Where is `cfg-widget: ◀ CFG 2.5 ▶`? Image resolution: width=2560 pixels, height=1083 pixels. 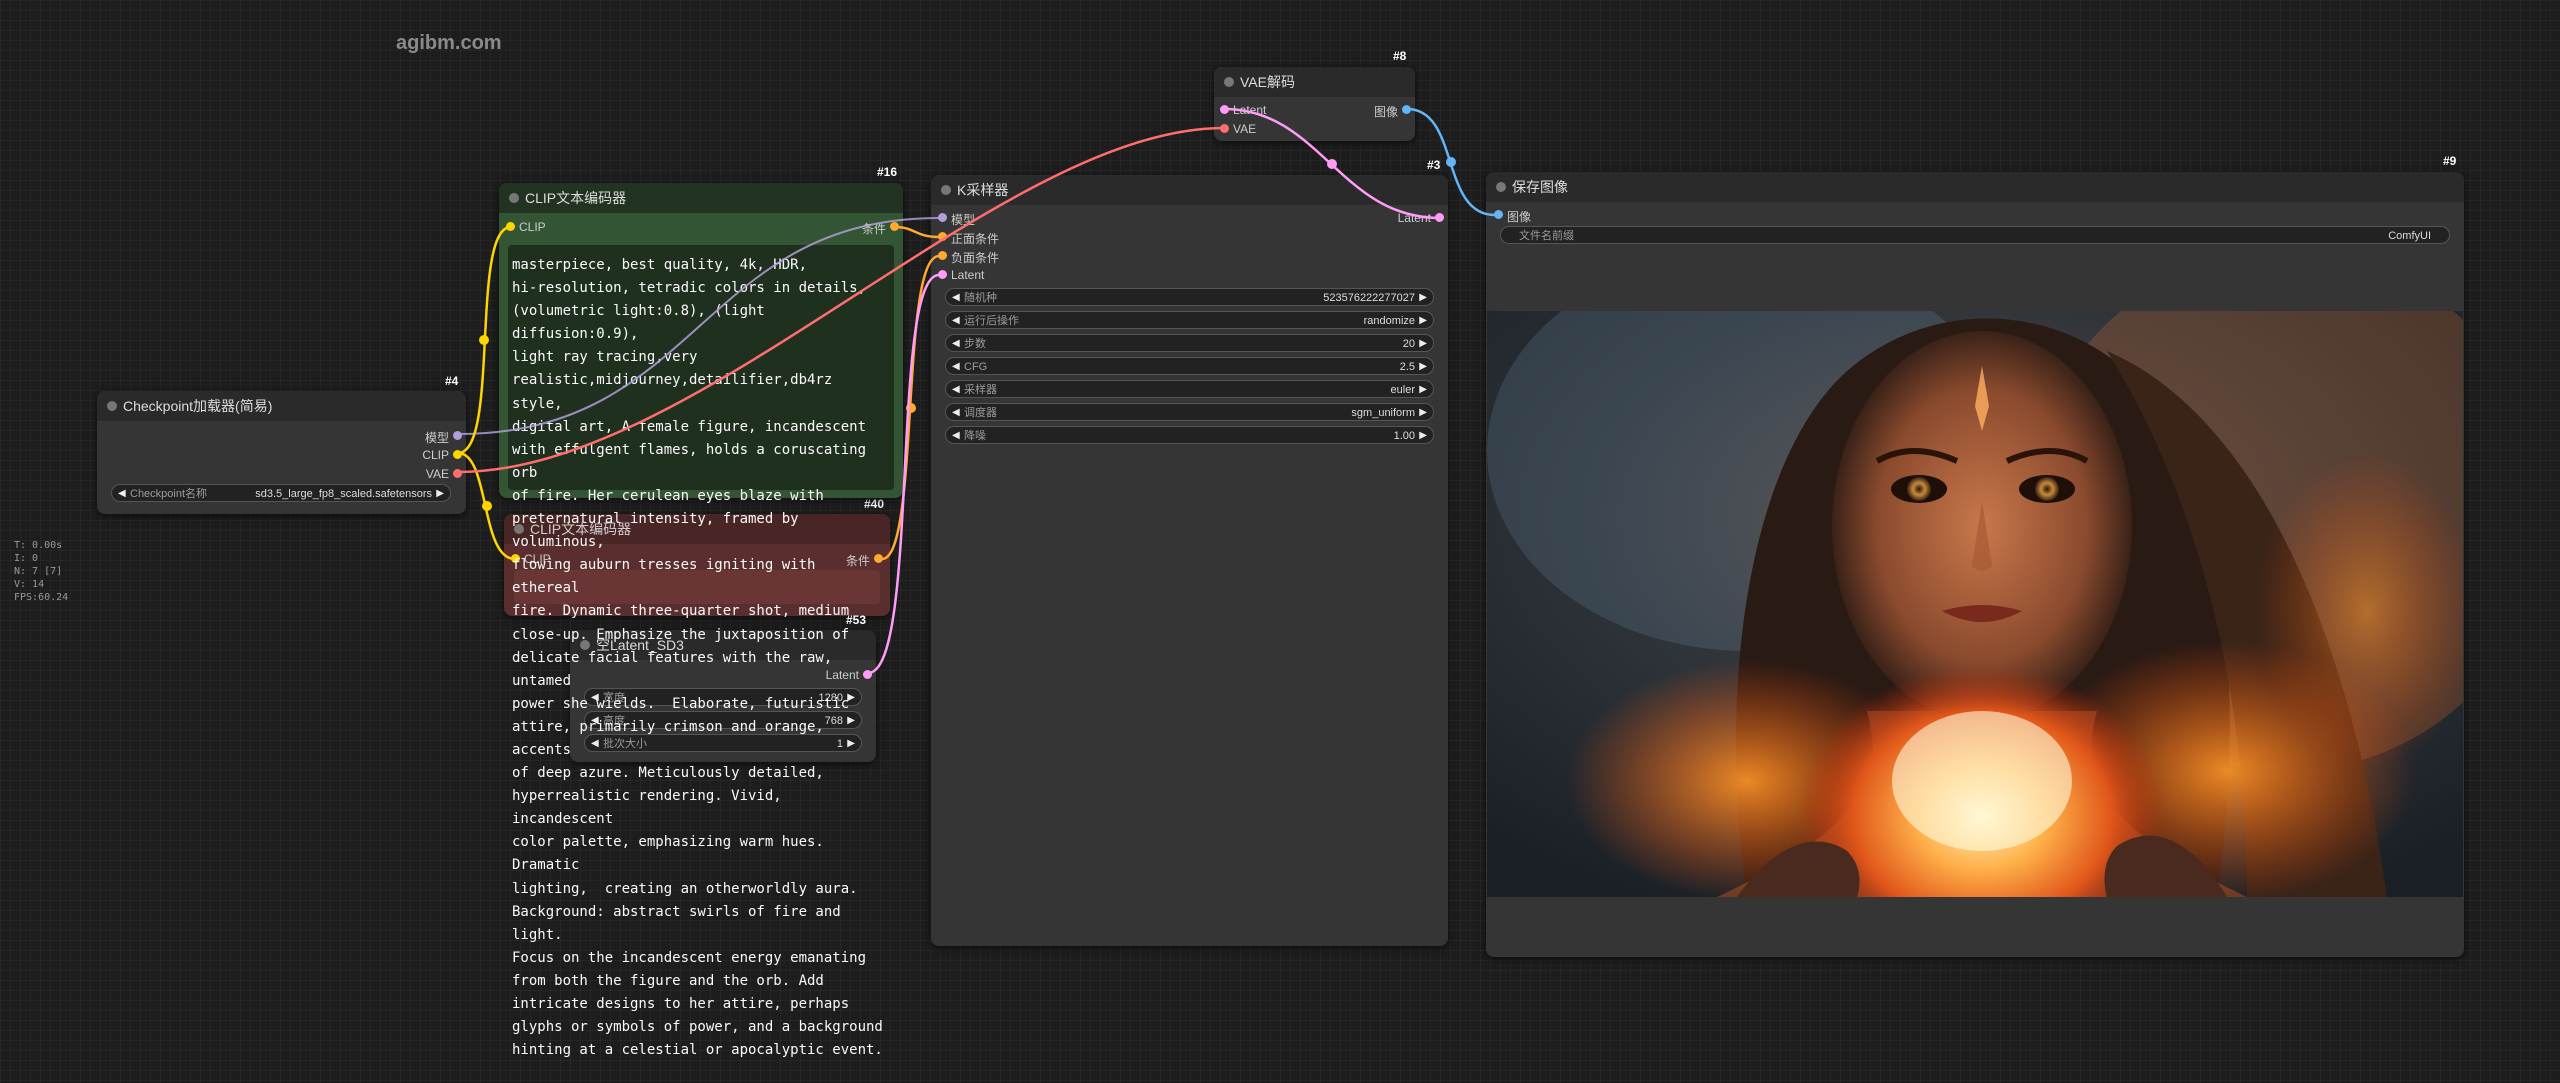 cfg-widget: ◀ CFG 2.5 ▶ is located at coordinates (1189, 366).